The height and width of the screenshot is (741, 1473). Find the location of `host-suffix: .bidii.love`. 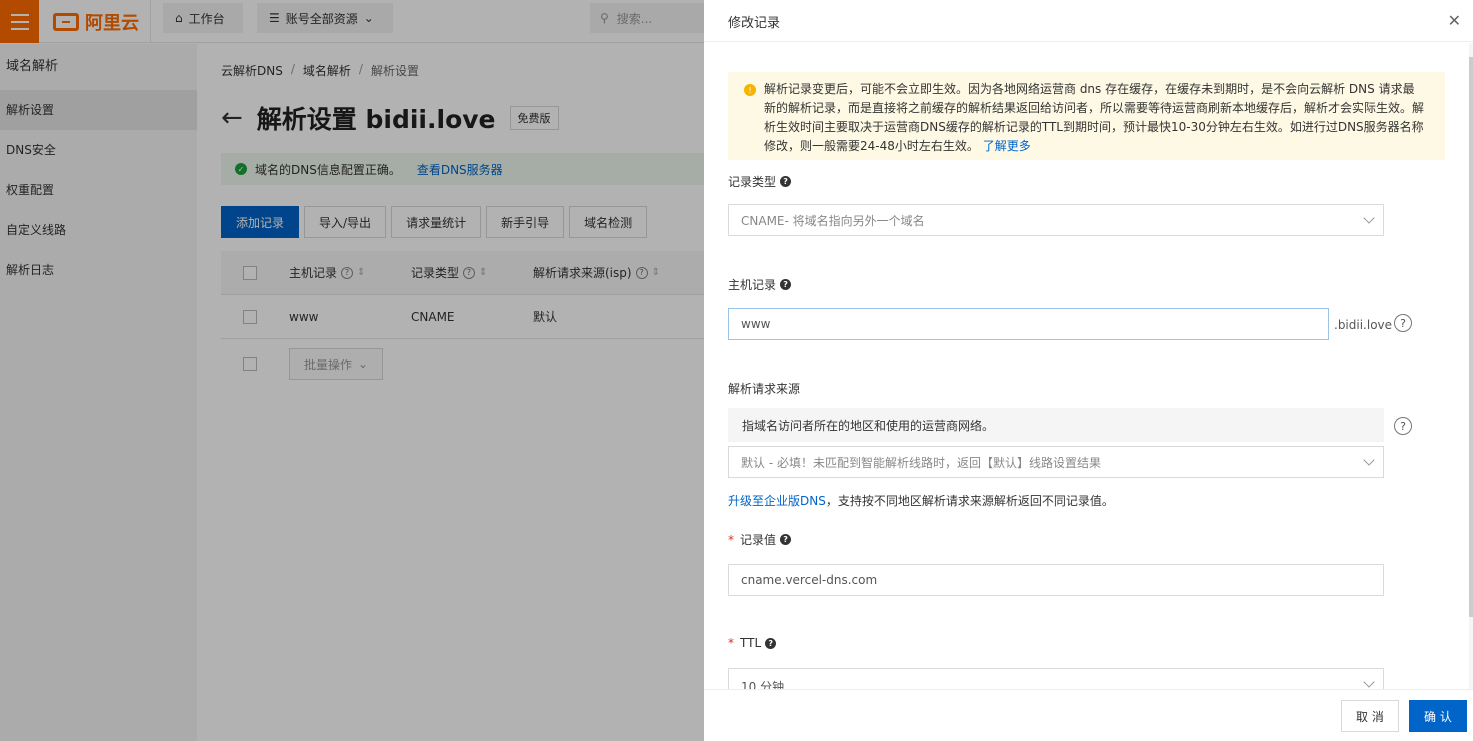

host-suffix: .bidii.love is located at coordinates (1363, 325).